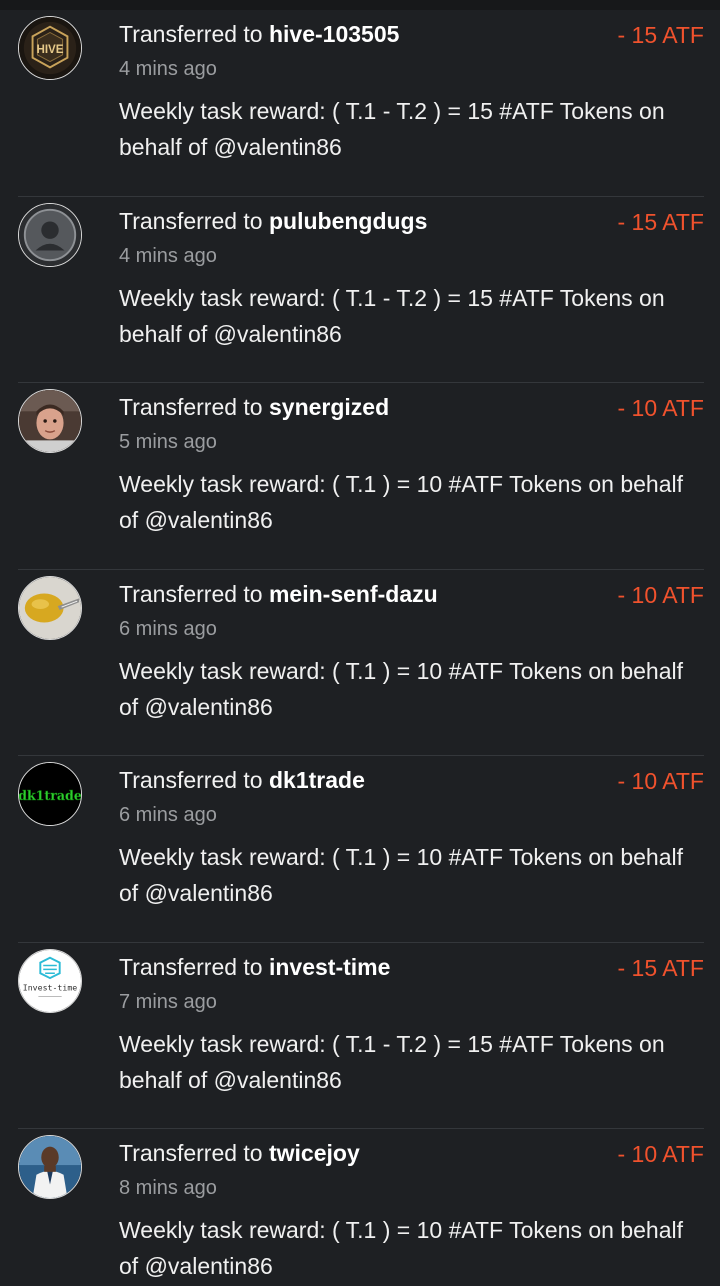  I want to click on transfer-title: Transferred to invest-time, so click(254, 967).